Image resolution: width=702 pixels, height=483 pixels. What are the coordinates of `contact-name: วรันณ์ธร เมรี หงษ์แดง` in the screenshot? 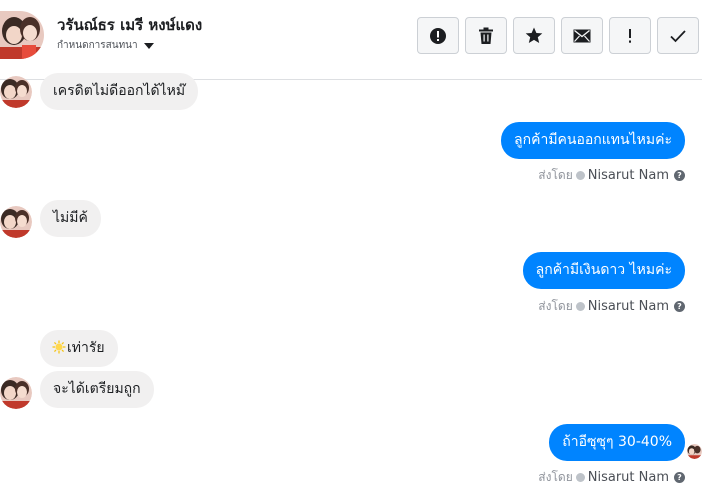 It's located at (129, 25).